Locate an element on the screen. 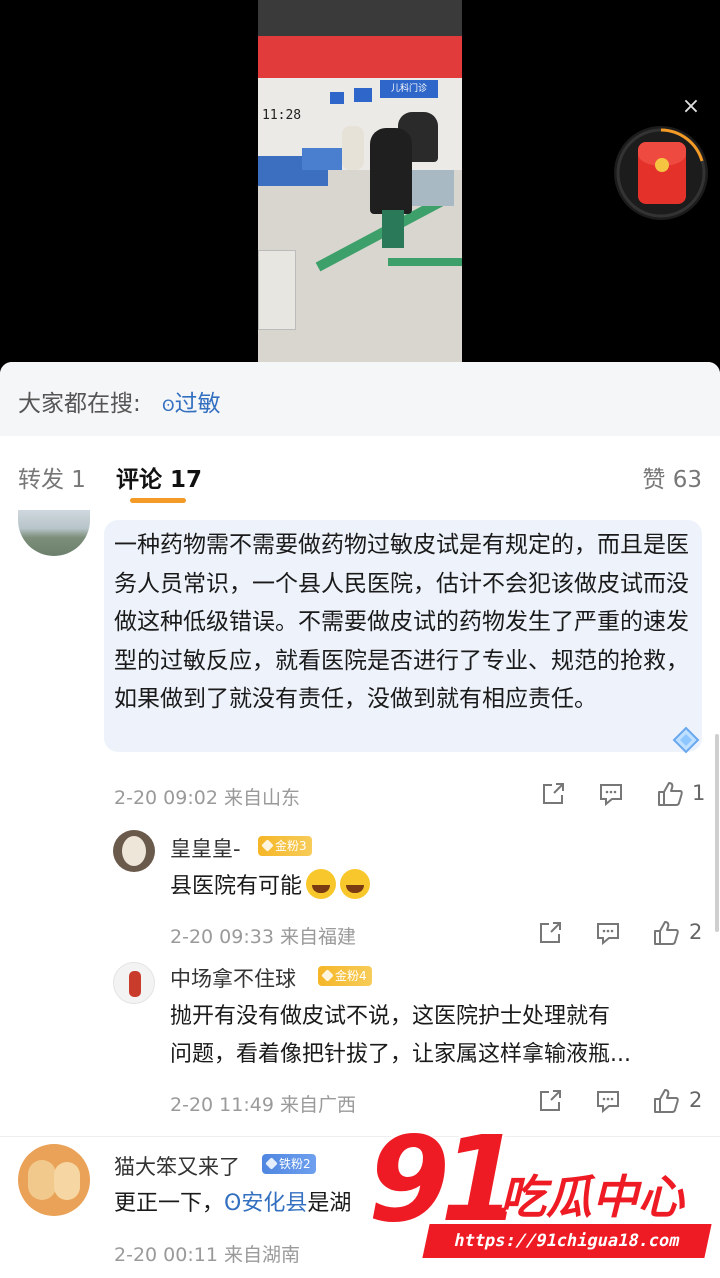 Image resolution: width=720 pixels, height=1278 pixels. video-frame: 11:28 儿科门诊 is located at coordinates (360, 181).